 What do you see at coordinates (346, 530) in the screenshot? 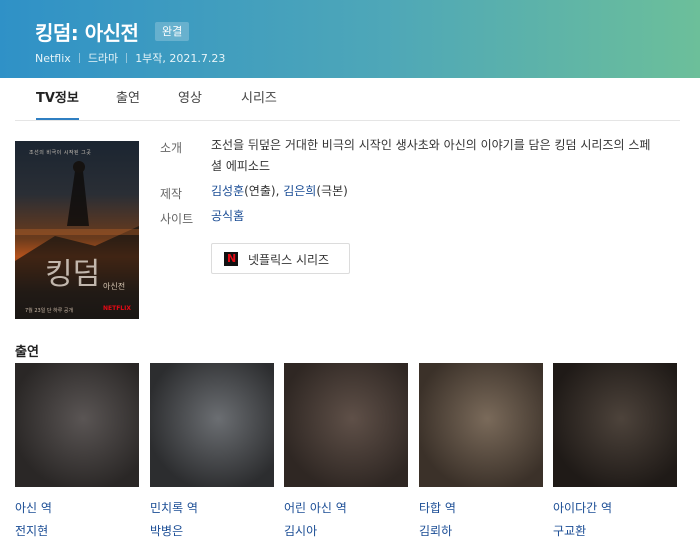
I see `cast-name: 김시아` at bounding box center [346, 530].